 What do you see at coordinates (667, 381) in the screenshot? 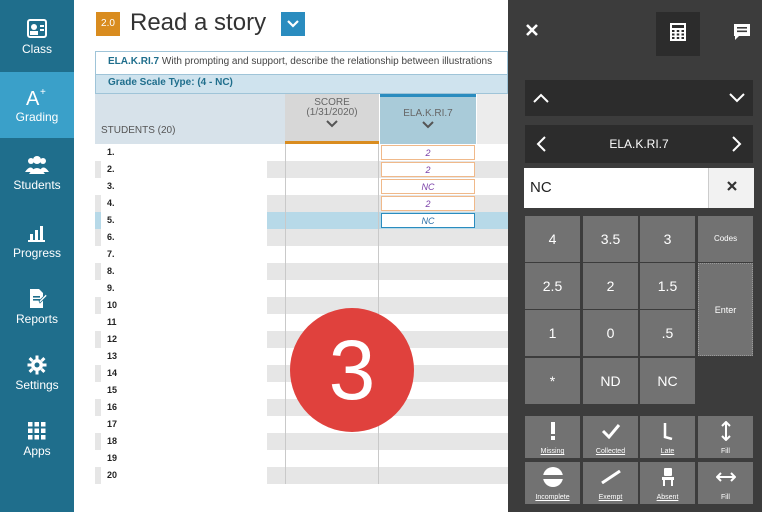
I see `key-nc: NC` at bounding box center [667, 381].